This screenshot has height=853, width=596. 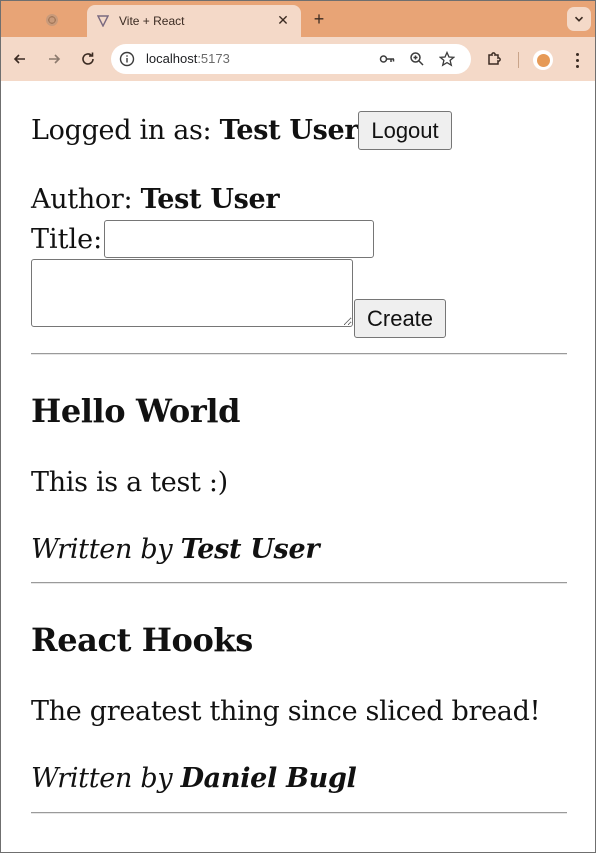 What do you see at coordinates (192, 293) in the screenshot?
I see `content-textarea` at bounding box center [192, 293].